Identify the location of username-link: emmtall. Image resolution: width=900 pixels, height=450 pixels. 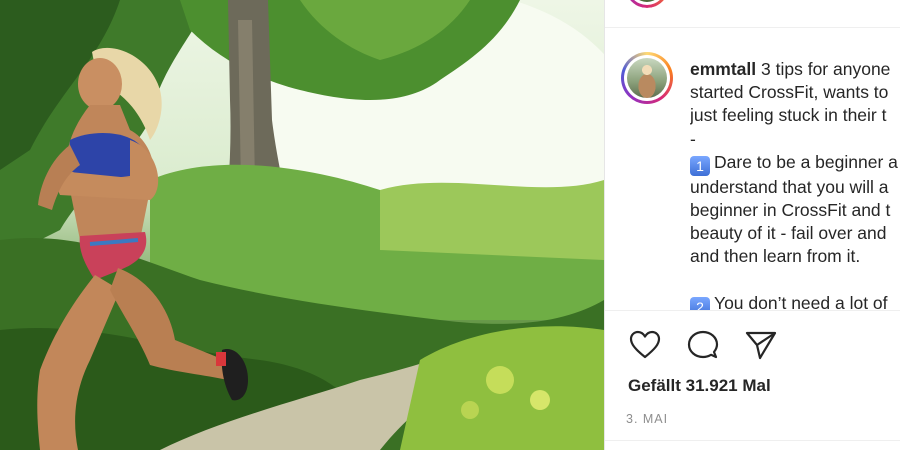
(723, 69).